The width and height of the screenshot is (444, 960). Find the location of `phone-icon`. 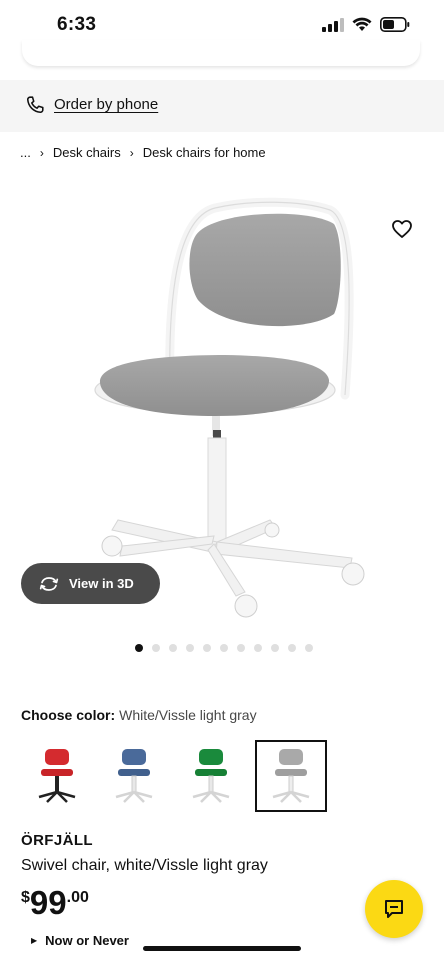

phone-icon is located at coordinates (35, 105).